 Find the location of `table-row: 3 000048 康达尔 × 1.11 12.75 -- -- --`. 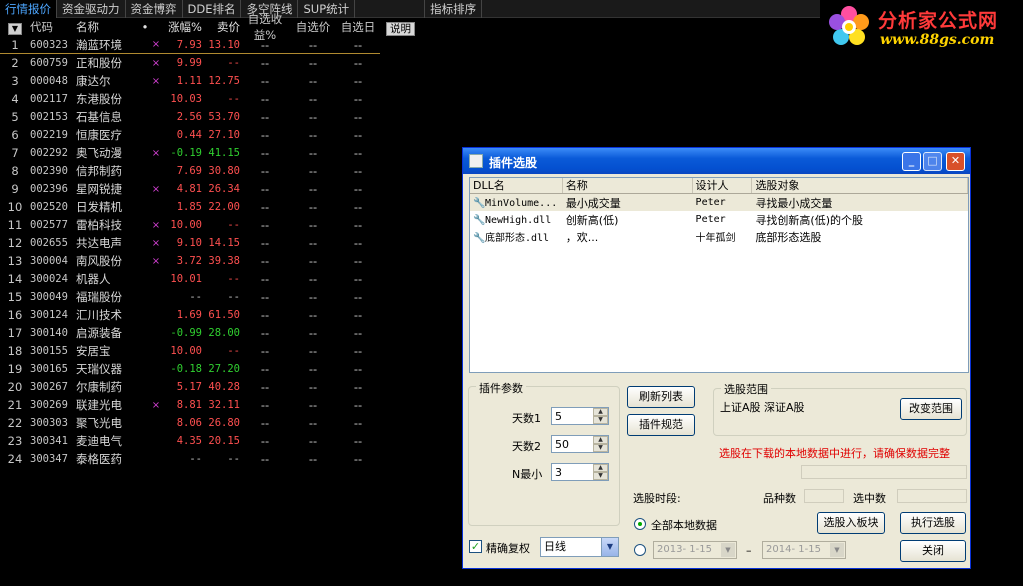

table-row: 3 000048 康达尔 × 1.11 12.75 -- -- -- is located at coordinates (190, 81).